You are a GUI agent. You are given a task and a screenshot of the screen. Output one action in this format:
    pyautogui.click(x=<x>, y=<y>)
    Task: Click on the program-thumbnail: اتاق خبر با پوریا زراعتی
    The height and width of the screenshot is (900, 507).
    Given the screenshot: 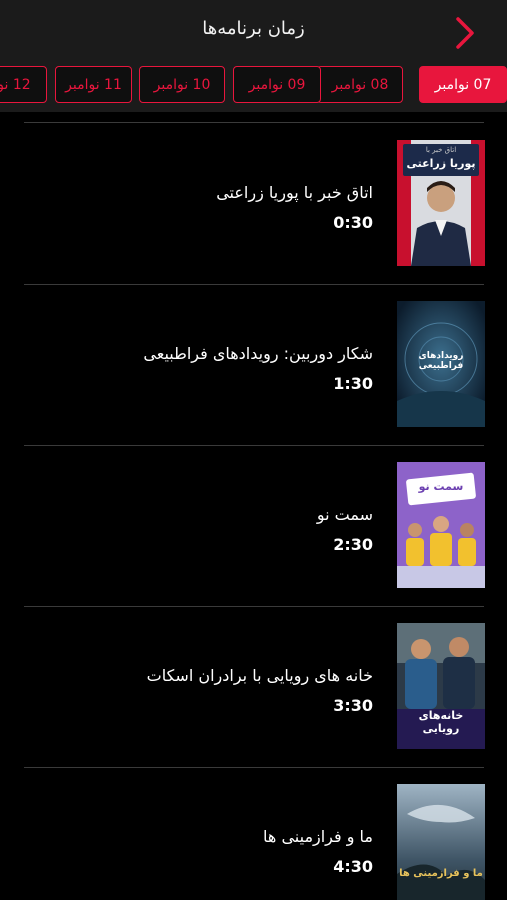 What is the action you would take?
    pyautogui.click(x=441, y=203)
    